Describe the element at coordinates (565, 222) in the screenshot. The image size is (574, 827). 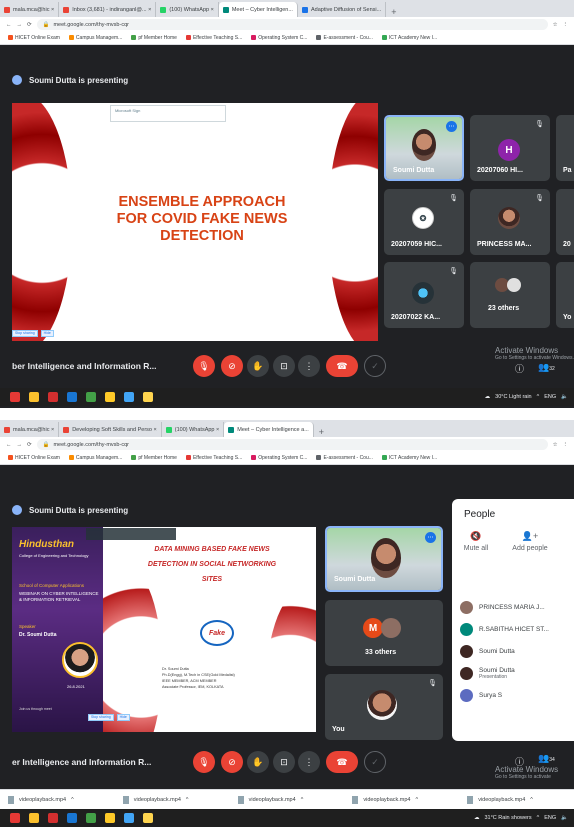
I see `participant-tile: 20` at that location.